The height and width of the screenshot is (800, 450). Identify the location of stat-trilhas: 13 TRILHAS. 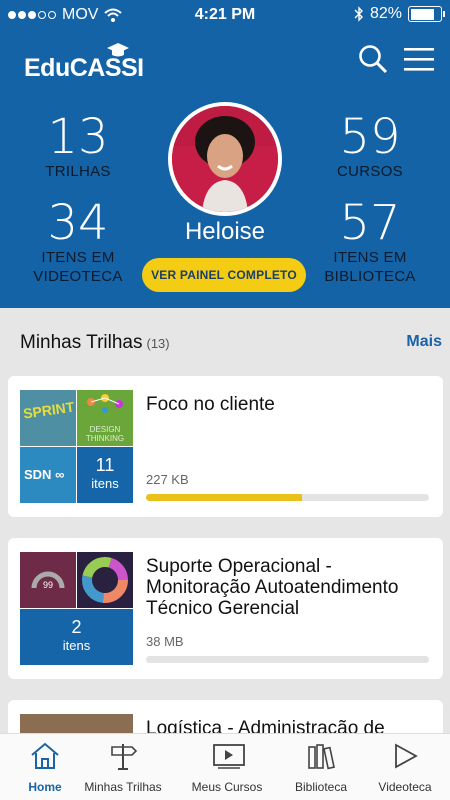
(78, 146).